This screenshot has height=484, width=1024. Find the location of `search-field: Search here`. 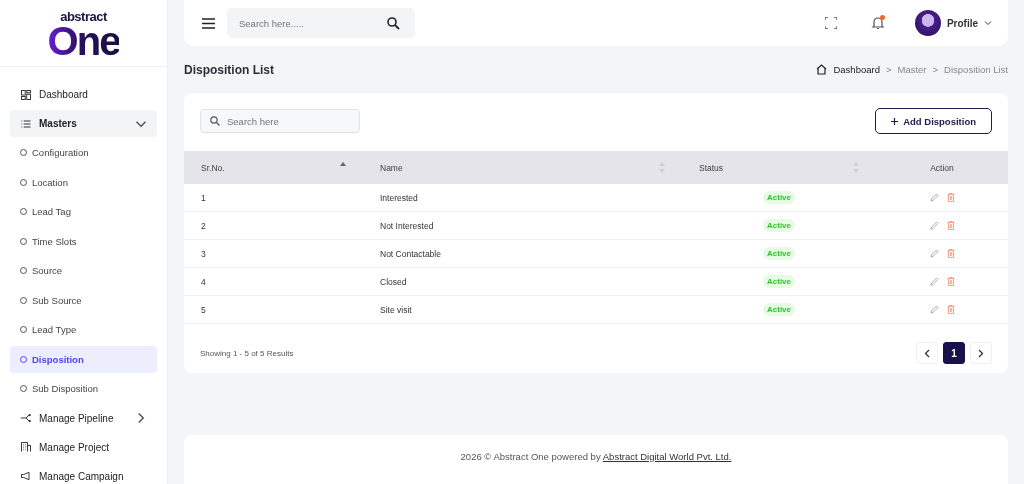

search-field: Search here is located at coordinates (280, 121).